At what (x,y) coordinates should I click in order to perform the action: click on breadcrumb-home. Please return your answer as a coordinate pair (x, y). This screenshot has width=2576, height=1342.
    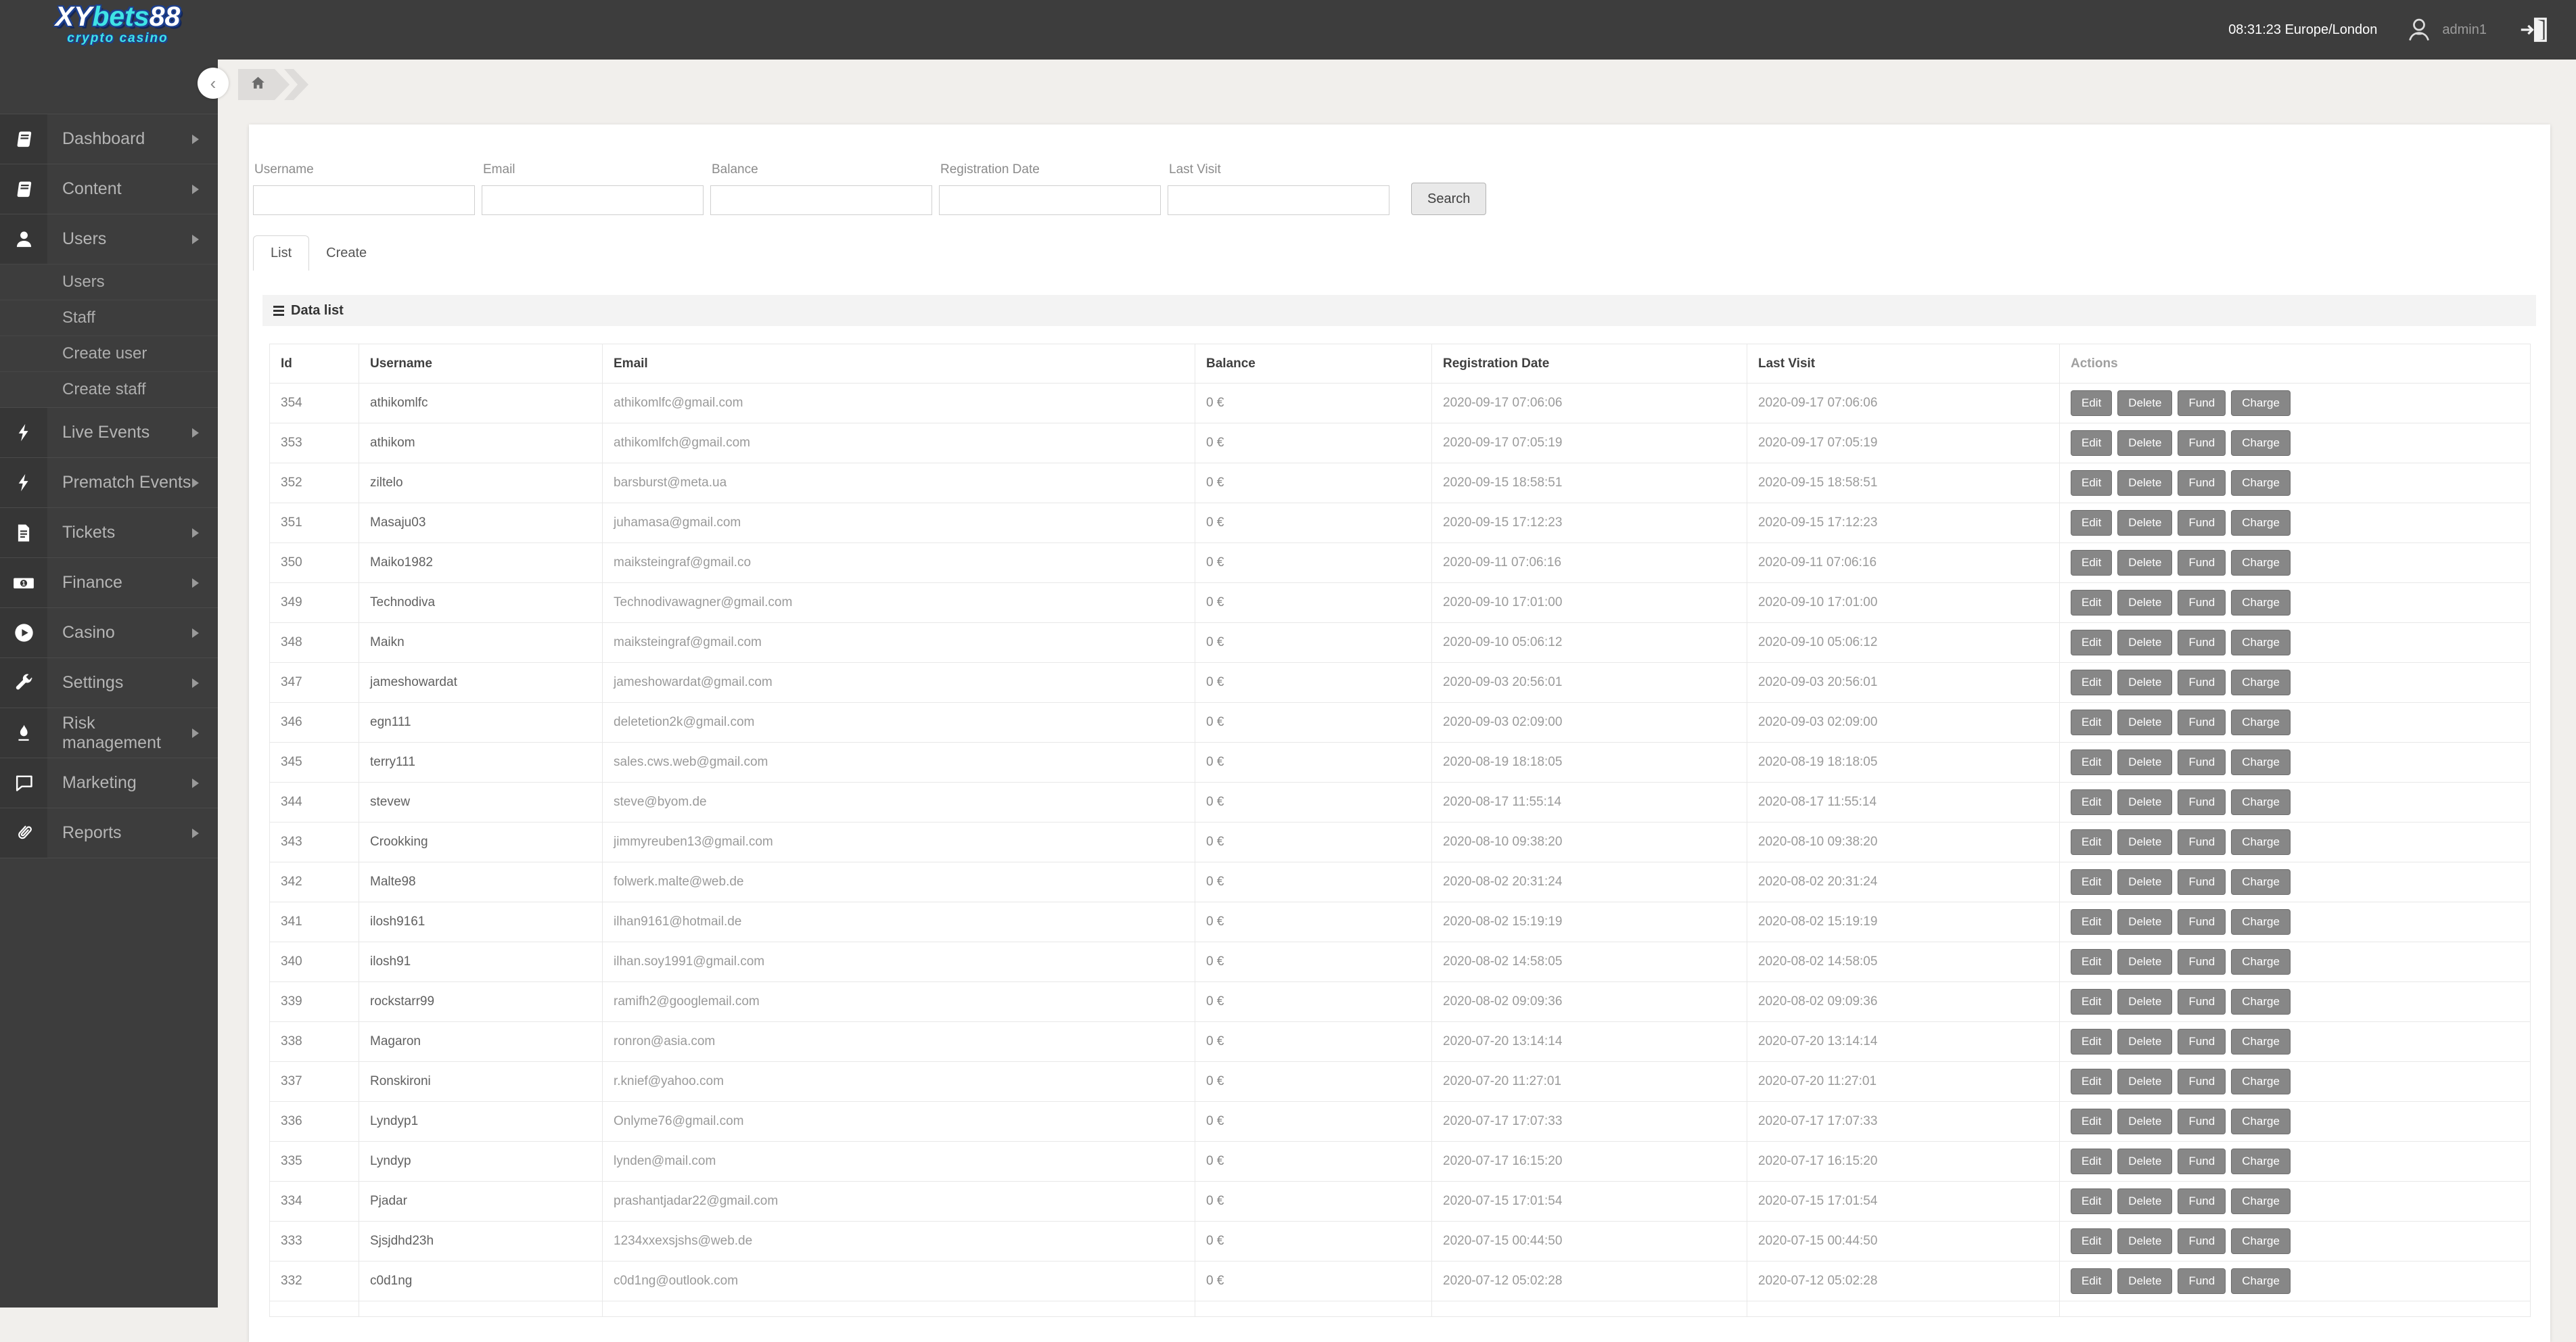
    Looking at the image, I should click on (264, 84).